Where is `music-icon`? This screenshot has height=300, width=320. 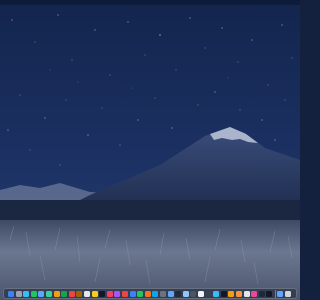
music-icon is located at coordinates (109, 294).